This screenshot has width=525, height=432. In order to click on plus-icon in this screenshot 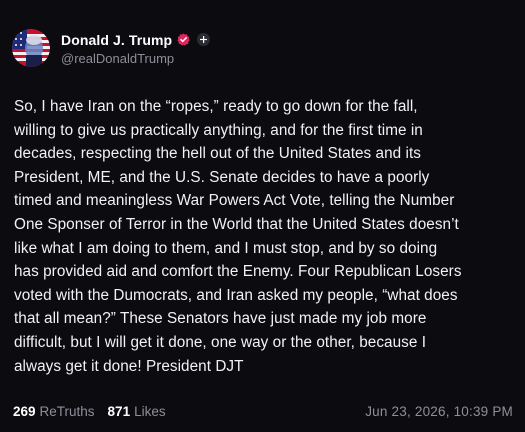, I will do `click(204, 39)`.